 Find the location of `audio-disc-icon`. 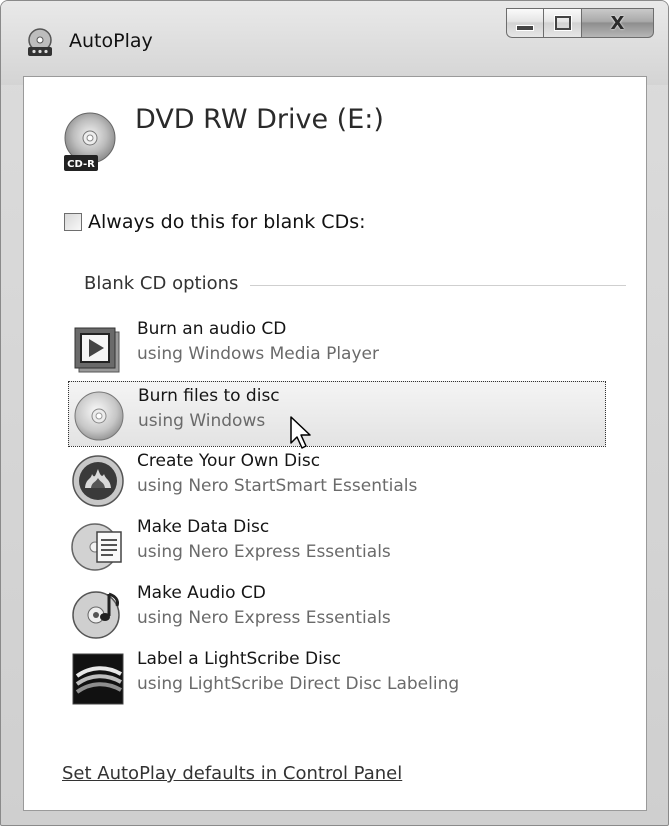

audio-disc-icon is located at coordinates (96, 615).